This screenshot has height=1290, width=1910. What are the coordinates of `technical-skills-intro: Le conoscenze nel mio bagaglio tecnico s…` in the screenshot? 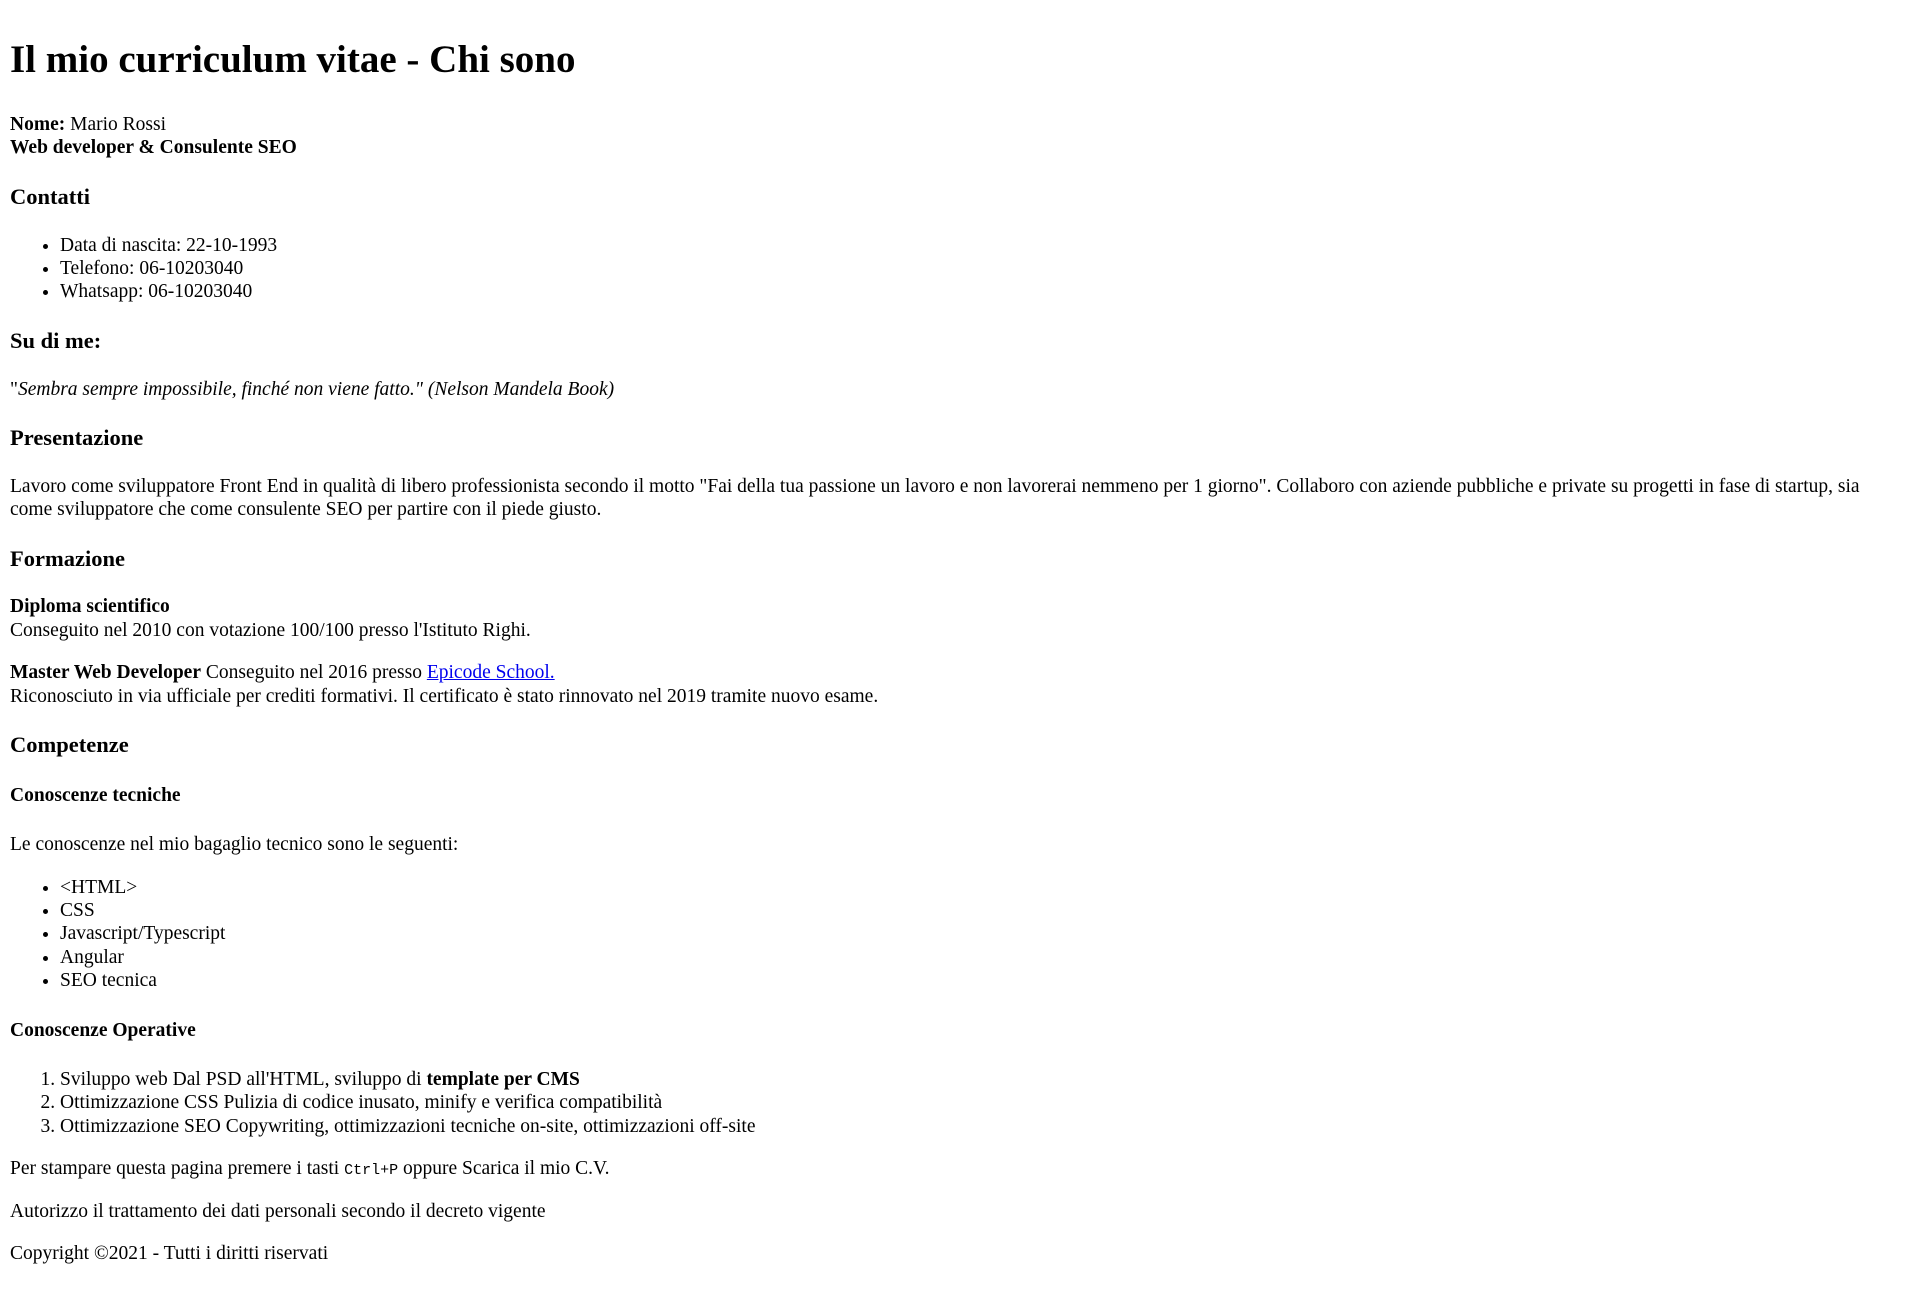 It's located at (234, 845).